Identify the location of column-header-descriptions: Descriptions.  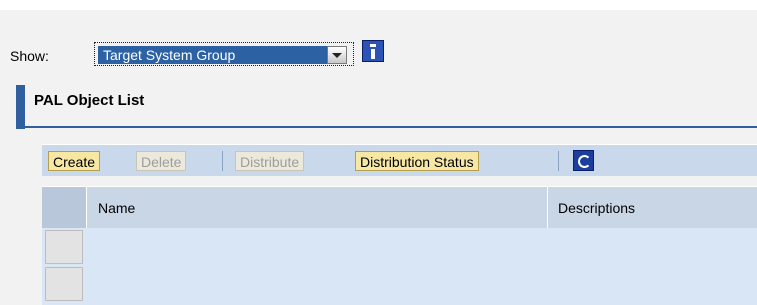
(596, 208).